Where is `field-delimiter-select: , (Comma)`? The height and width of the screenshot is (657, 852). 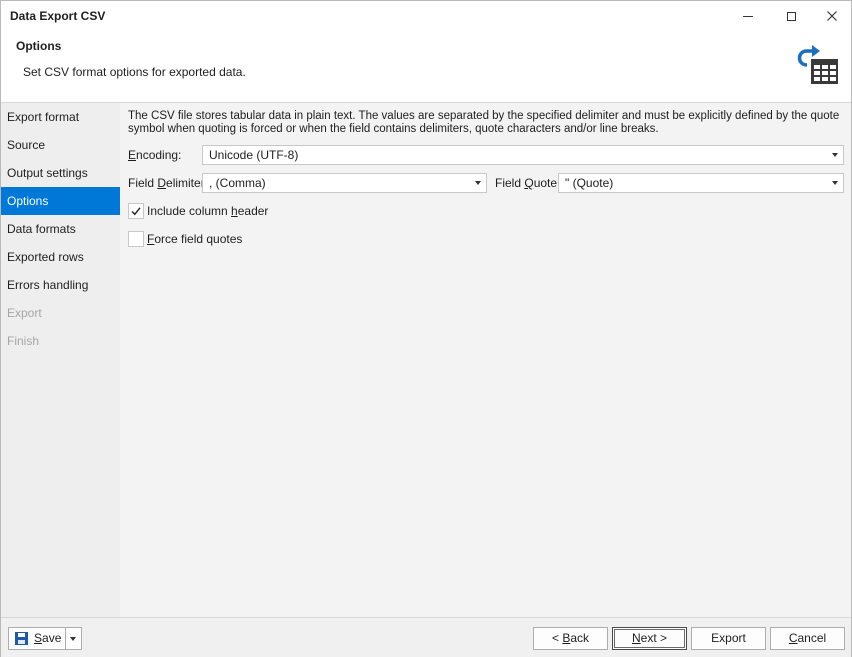 field-delimiter-select: , (Comma) is located at coordinates (344, 183).